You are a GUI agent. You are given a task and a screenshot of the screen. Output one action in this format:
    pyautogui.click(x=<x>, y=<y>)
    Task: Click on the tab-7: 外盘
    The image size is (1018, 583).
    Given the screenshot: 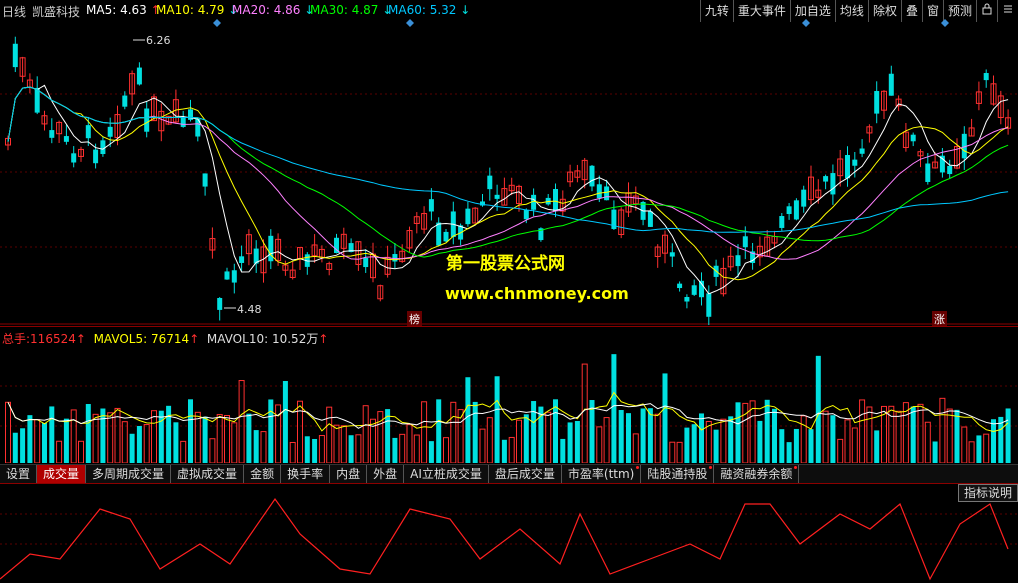 What is the action you would take?
    pyautogui.click(x=386, y=474)
    